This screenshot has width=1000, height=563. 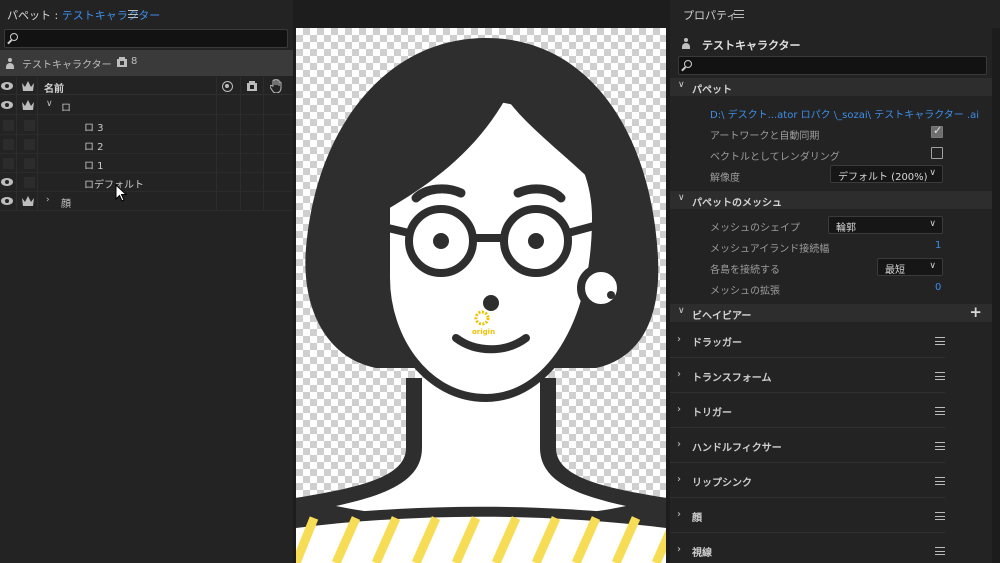 I want to click on layer-row-face-group: › 顔, so click(x=146, y=201).